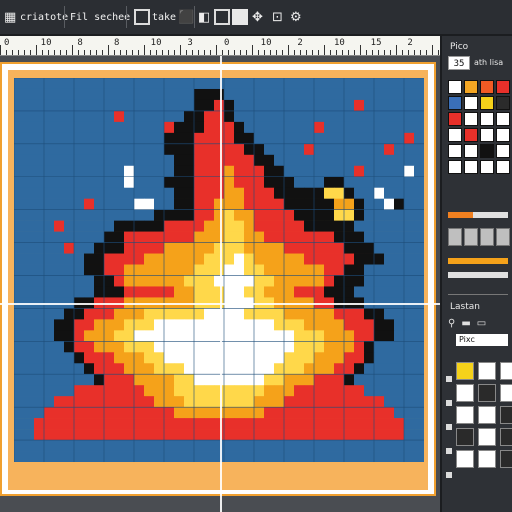 This screenshot has width=512, height=512. What do you see at coordinates (44, 17) in the screenshot?
I see `doc-label: criatote` at bounding box center [44, 17].